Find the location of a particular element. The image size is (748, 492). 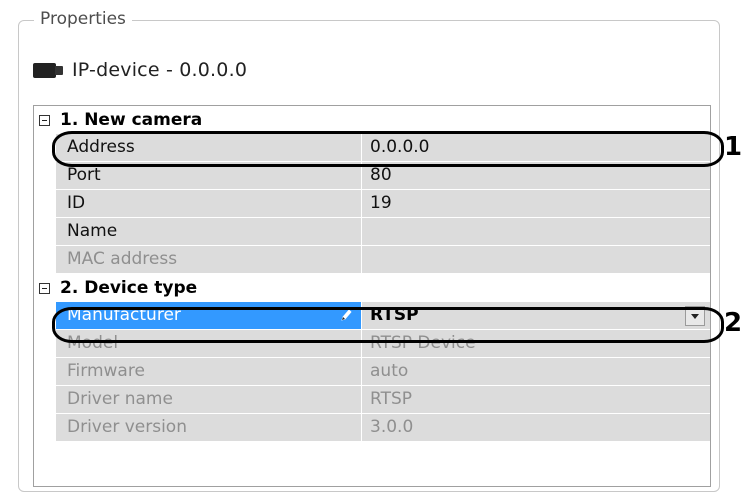

callout-number-2: 2 is located at coordinates (733, 323).